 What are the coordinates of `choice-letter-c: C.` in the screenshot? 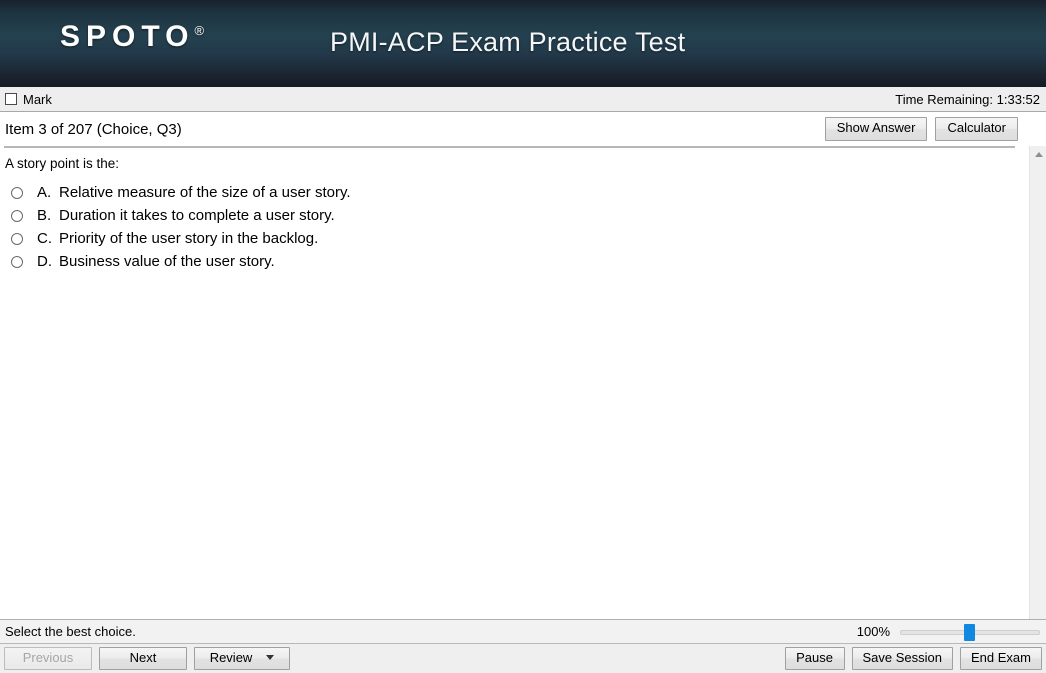 It's located at (44, 238).